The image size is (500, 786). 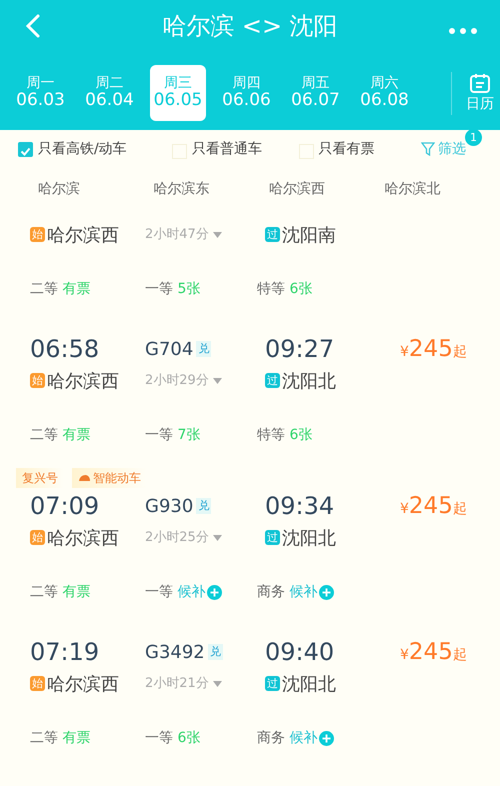 I want to click on duration: 2小时21分, so click(x=177, y=684).